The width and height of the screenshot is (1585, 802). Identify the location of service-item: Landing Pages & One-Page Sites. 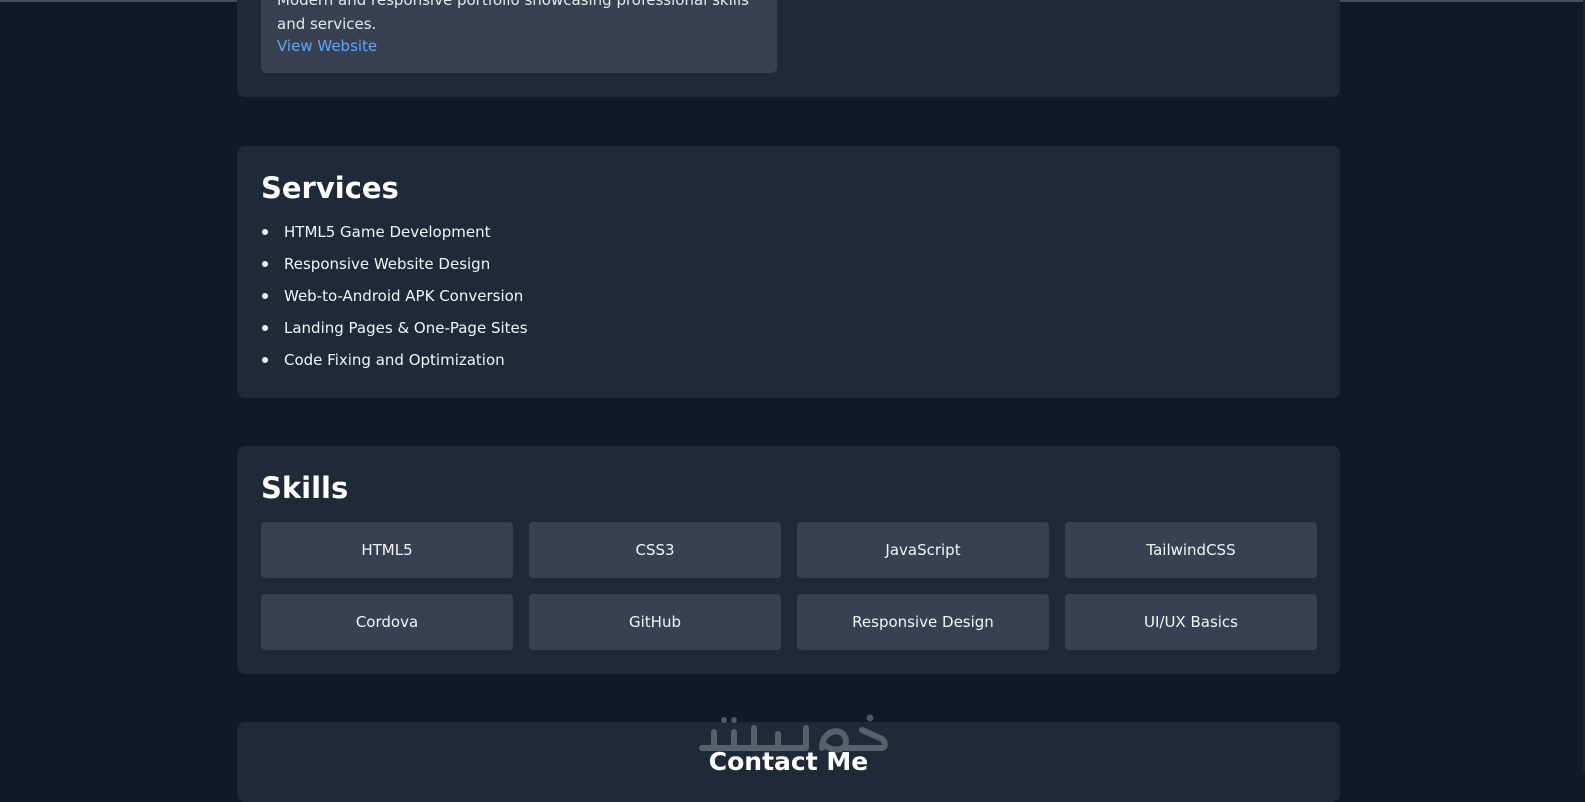
(394, 334).